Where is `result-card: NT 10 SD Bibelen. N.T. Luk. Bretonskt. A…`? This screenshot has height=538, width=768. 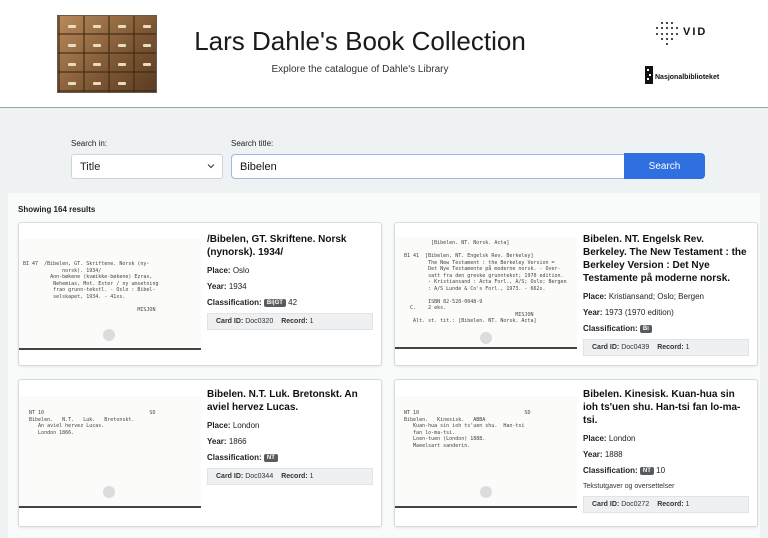
result-card: NT 10 SD Bibelen. N.T. Luk. Bretonskt. A… is located at coordinates (200, 453).